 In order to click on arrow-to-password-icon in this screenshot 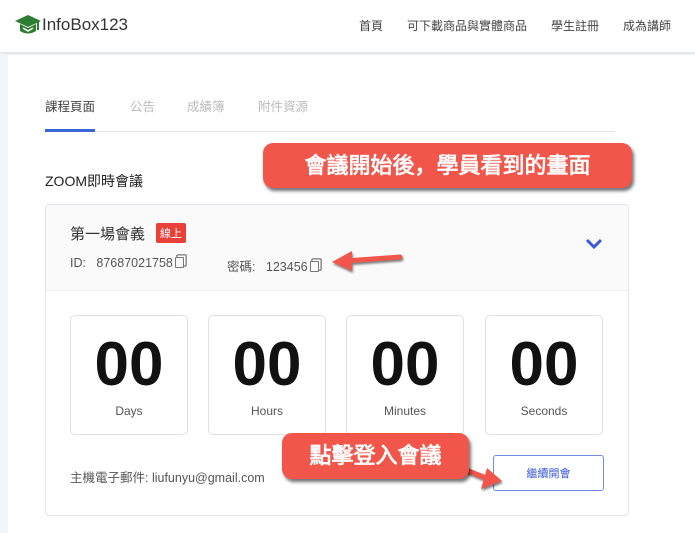, I will do `click(367, 261)`.